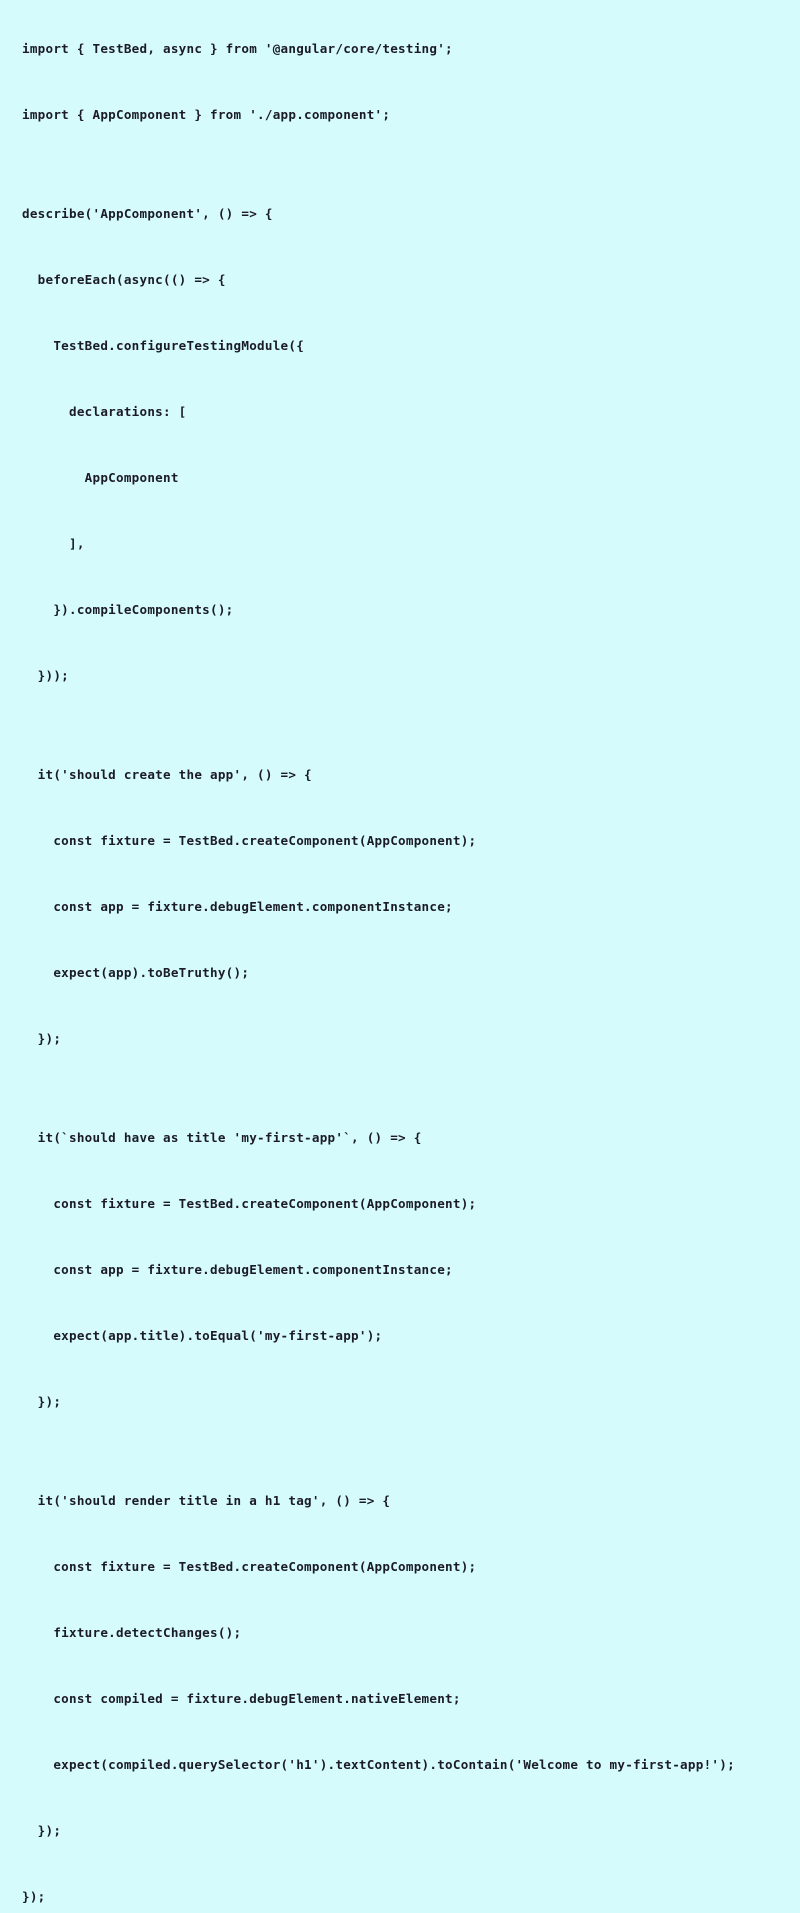 The image size is (800, 1913). I want to click on code-line: AppComponent, so click(100, 477).